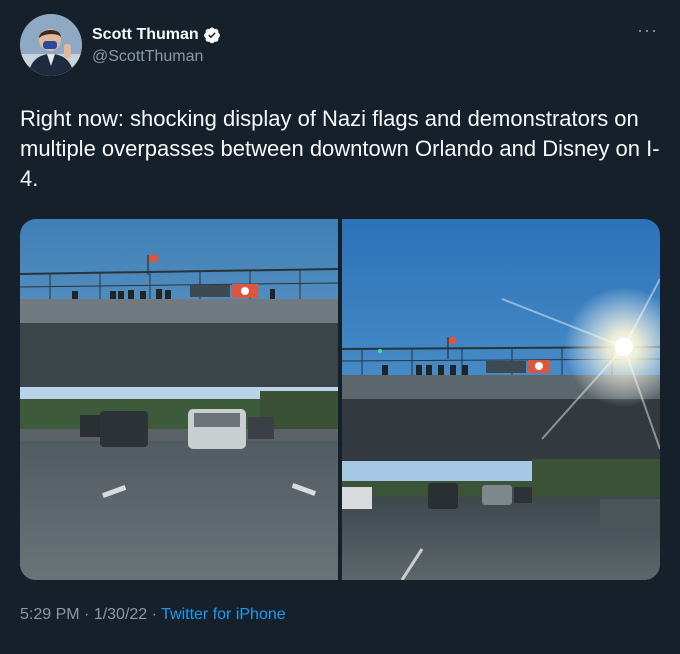 This screenshot has width=680, height=654. I want to click on display-name-row: Scott Thuman, so click(156, 35).